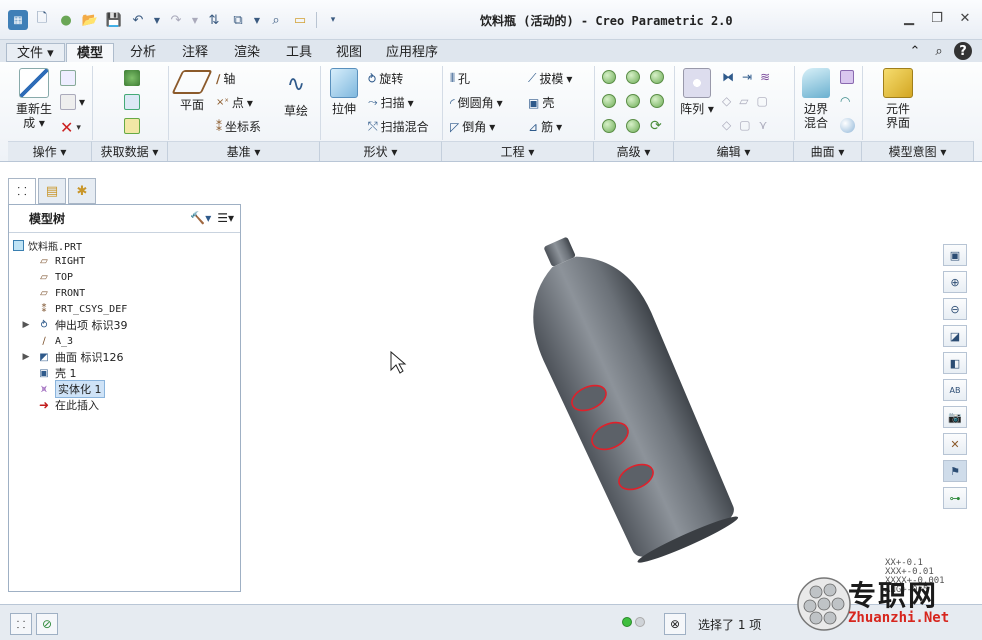  I want to click on point-button: ×ˣ 点 ▾, so click(234, 102).